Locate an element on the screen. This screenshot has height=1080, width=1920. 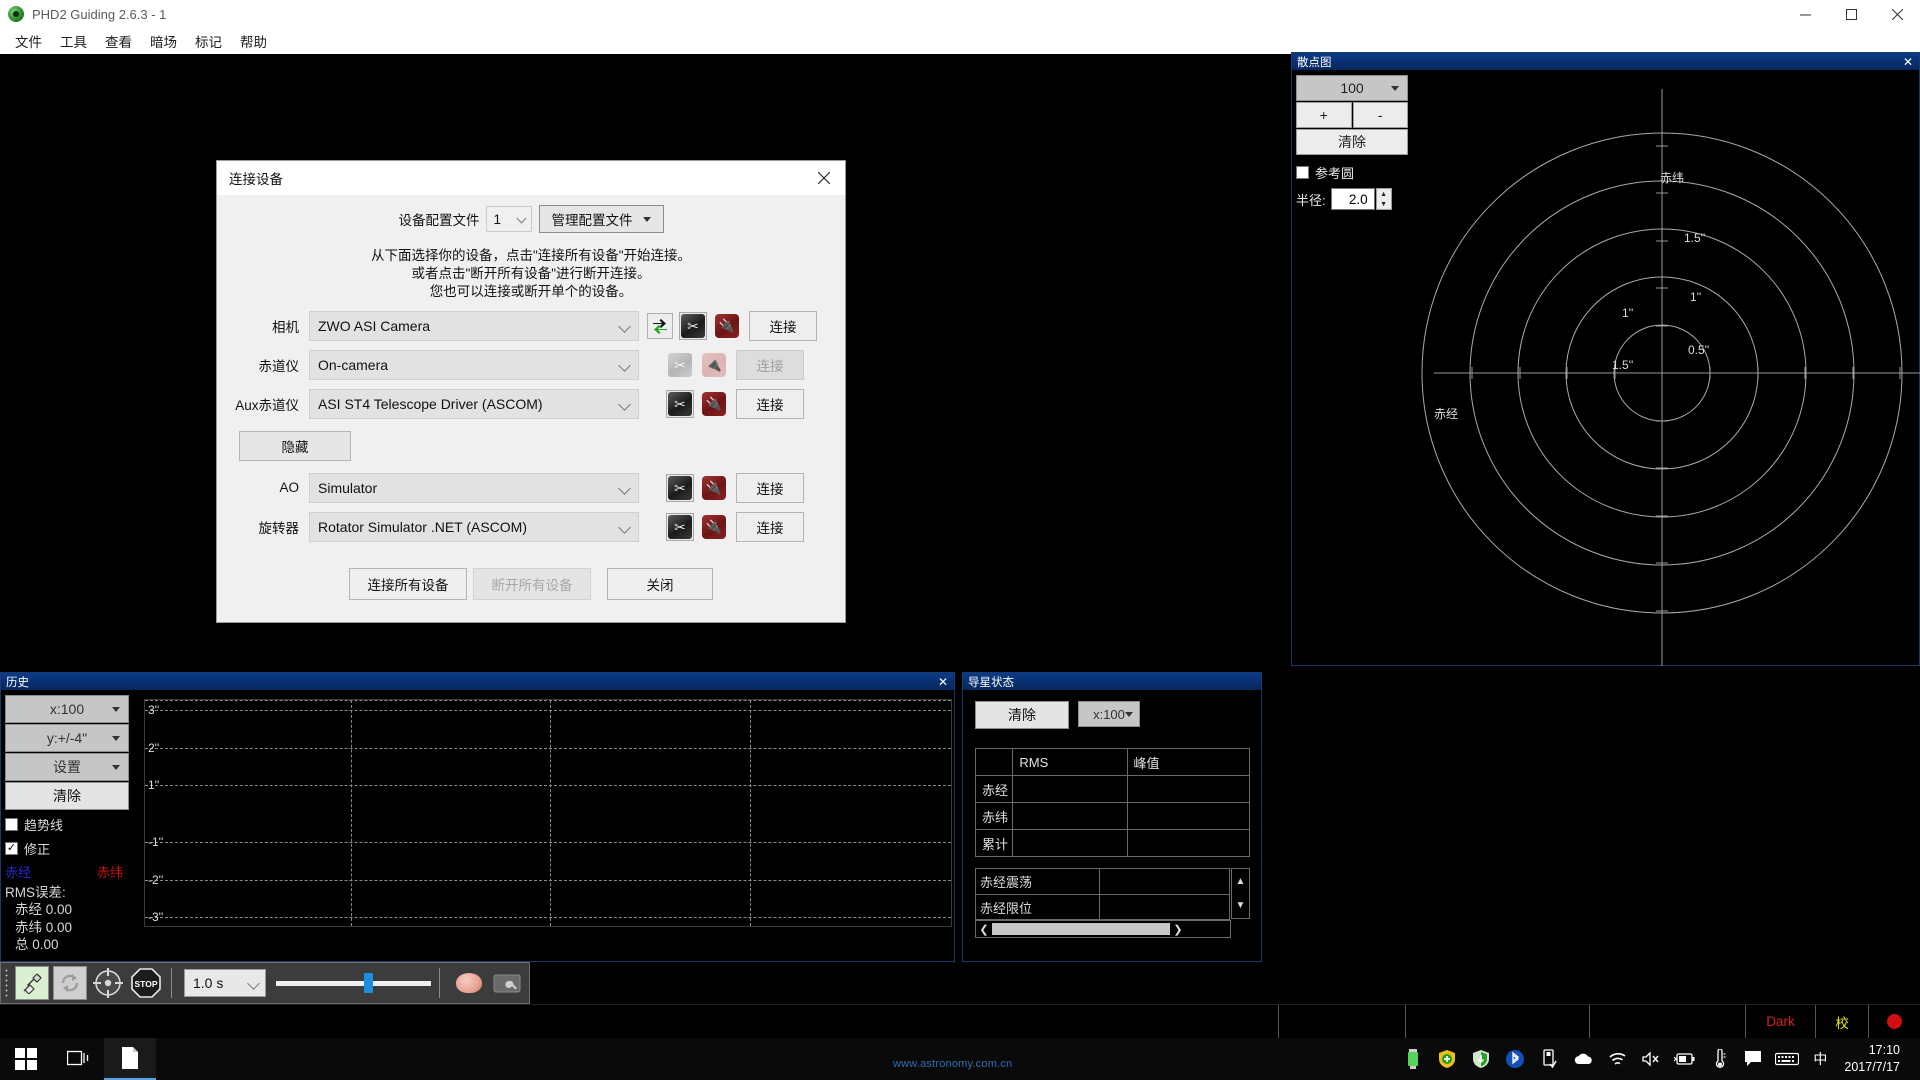
guide-button is located at coordinates (108, 983).